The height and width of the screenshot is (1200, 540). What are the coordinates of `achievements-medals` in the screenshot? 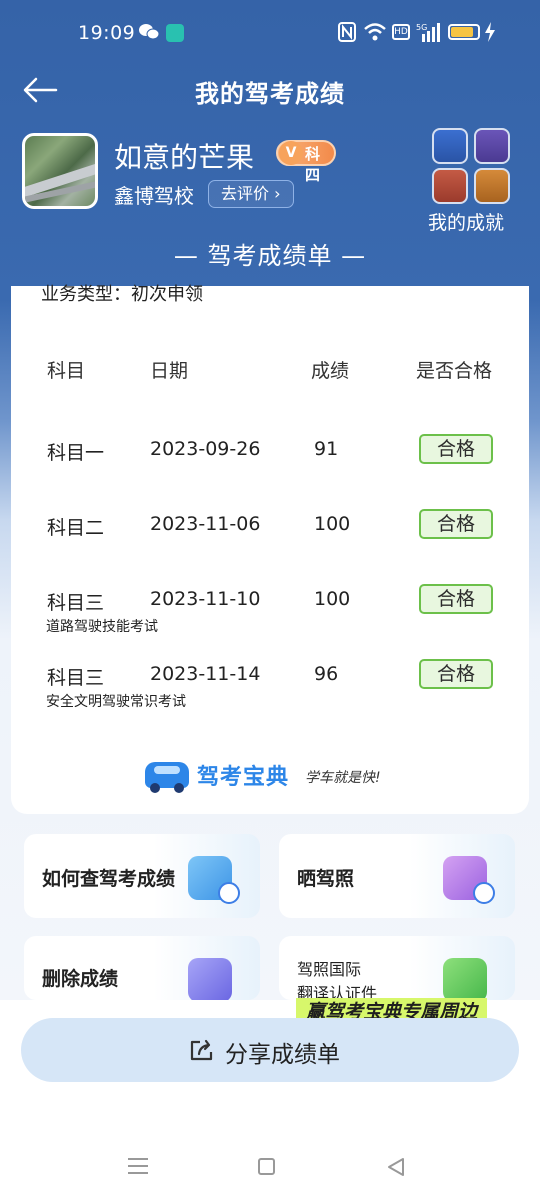 It's located at (472, 168).